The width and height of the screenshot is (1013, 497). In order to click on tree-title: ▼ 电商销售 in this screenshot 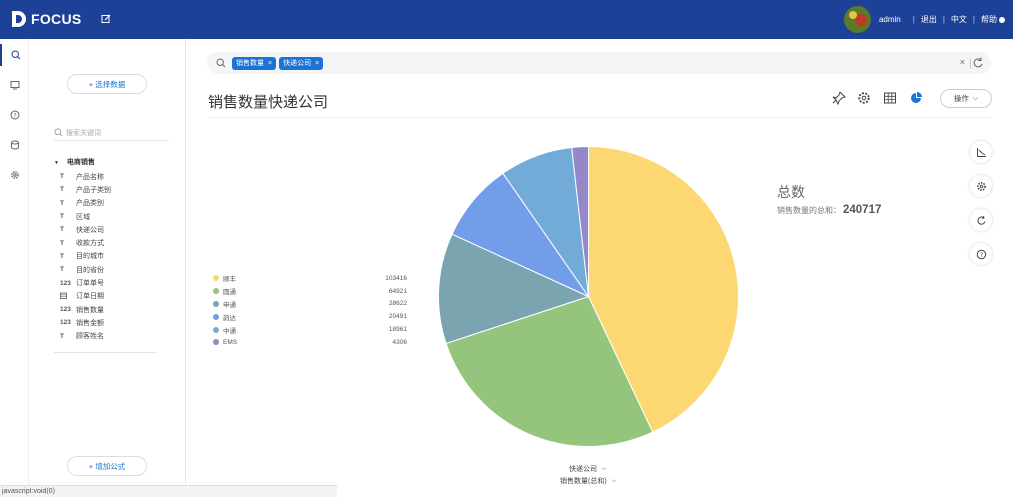, I will do `click(74, 162)`.